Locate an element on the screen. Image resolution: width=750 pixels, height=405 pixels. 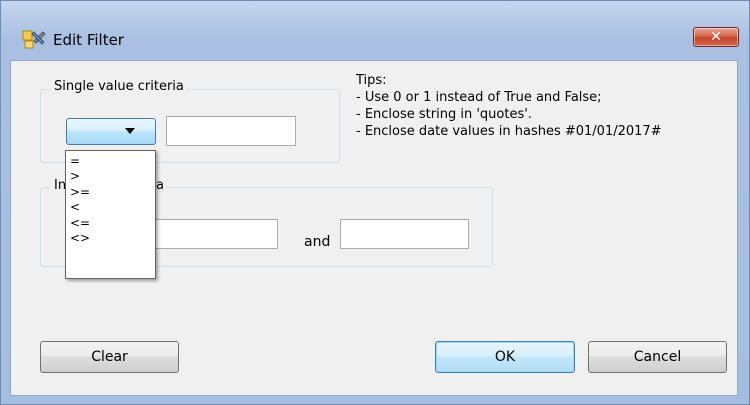
and-label: and is located at coordinates (317, 242).